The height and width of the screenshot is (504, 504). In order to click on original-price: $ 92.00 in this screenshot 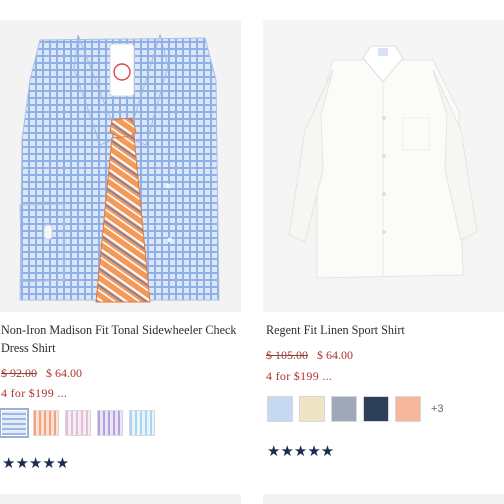, I will do `click(19, 373)`.